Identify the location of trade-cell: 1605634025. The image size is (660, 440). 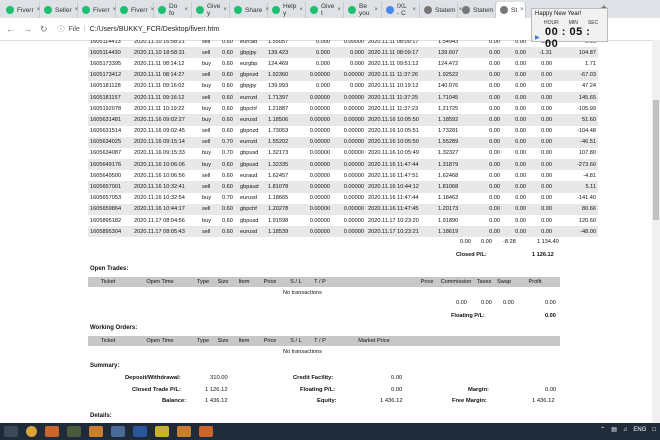
(110, 142).